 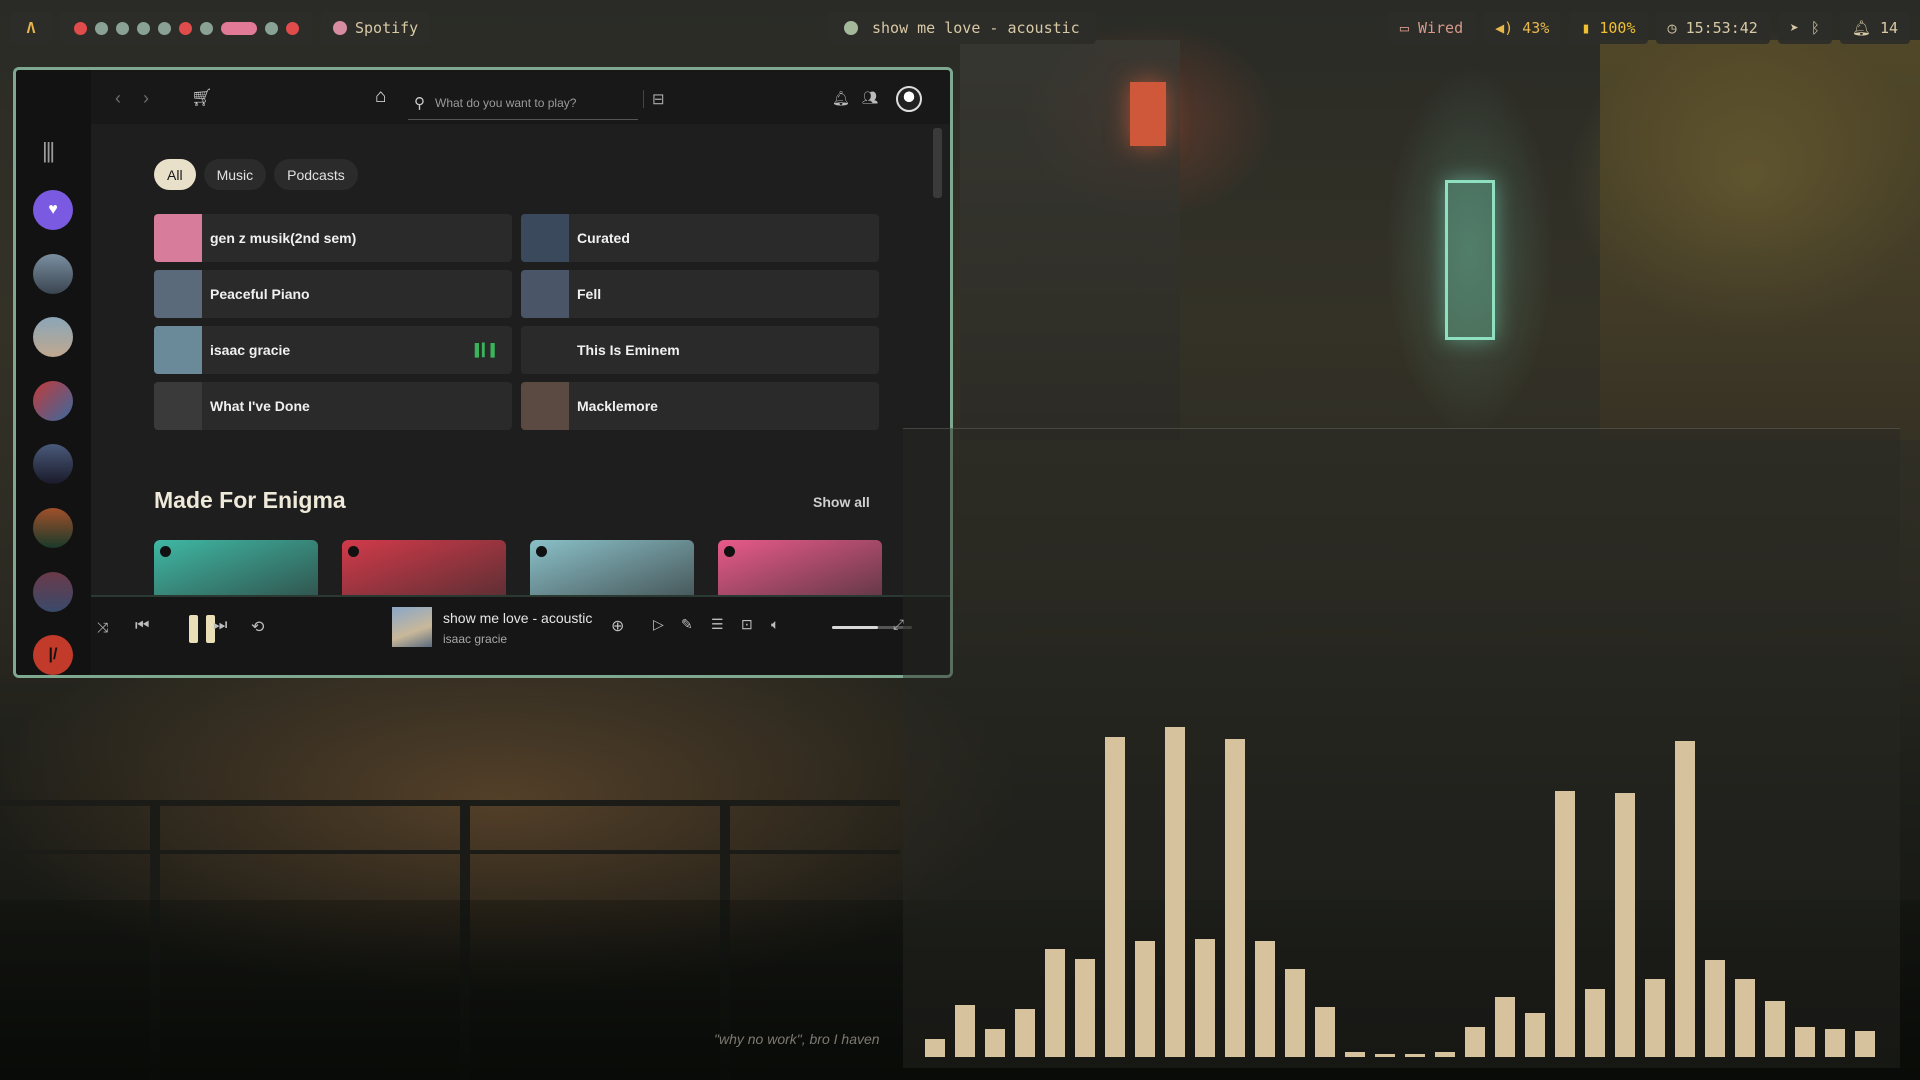 I want to click on volume-slider-fill, so click(x=855, y=627).